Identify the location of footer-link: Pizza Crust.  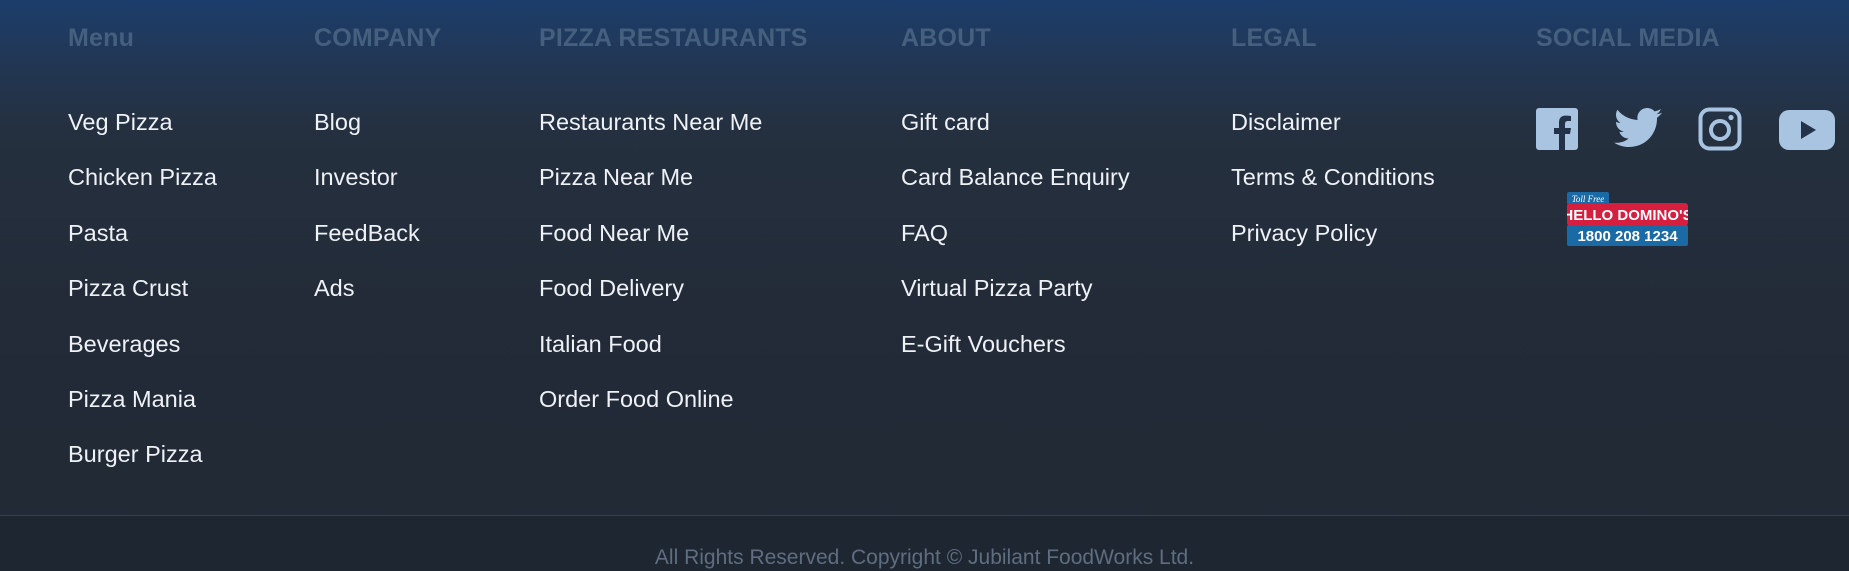
(142, 297).